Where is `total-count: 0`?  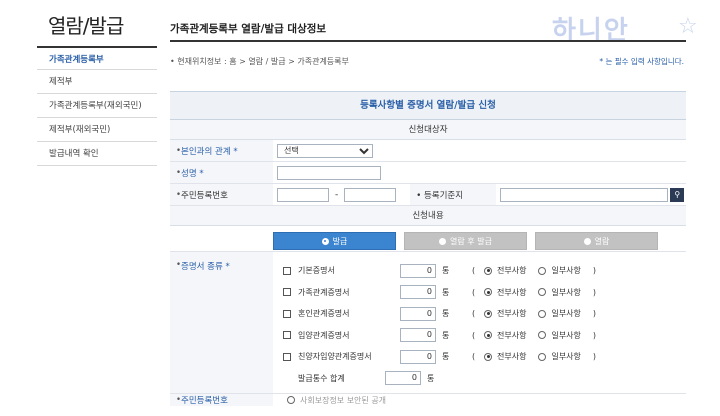 total-count: 0 is located at coordinates (403, 378).